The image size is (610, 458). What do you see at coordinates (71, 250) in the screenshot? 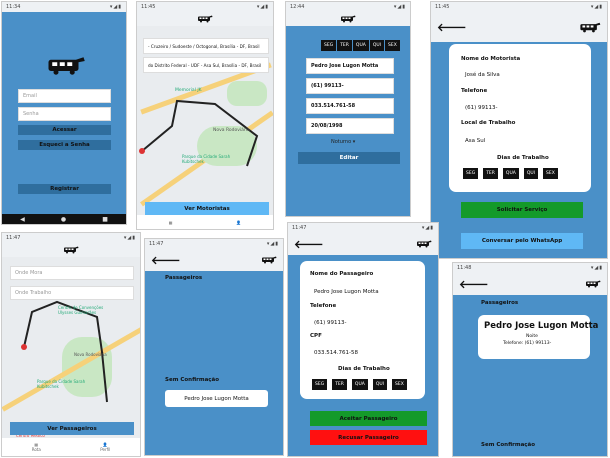
I see `app-header` at bounding box center [71, 250].